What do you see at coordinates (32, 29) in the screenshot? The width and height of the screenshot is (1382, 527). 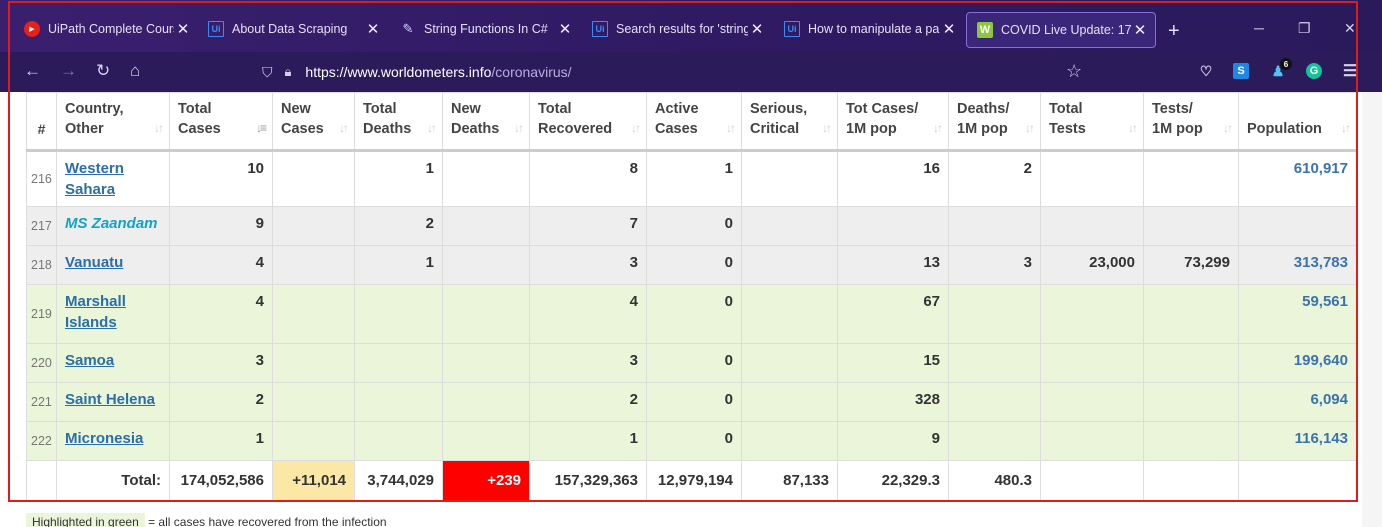 I see `youtube-icon: ▶` at bounding box center [32, 29].